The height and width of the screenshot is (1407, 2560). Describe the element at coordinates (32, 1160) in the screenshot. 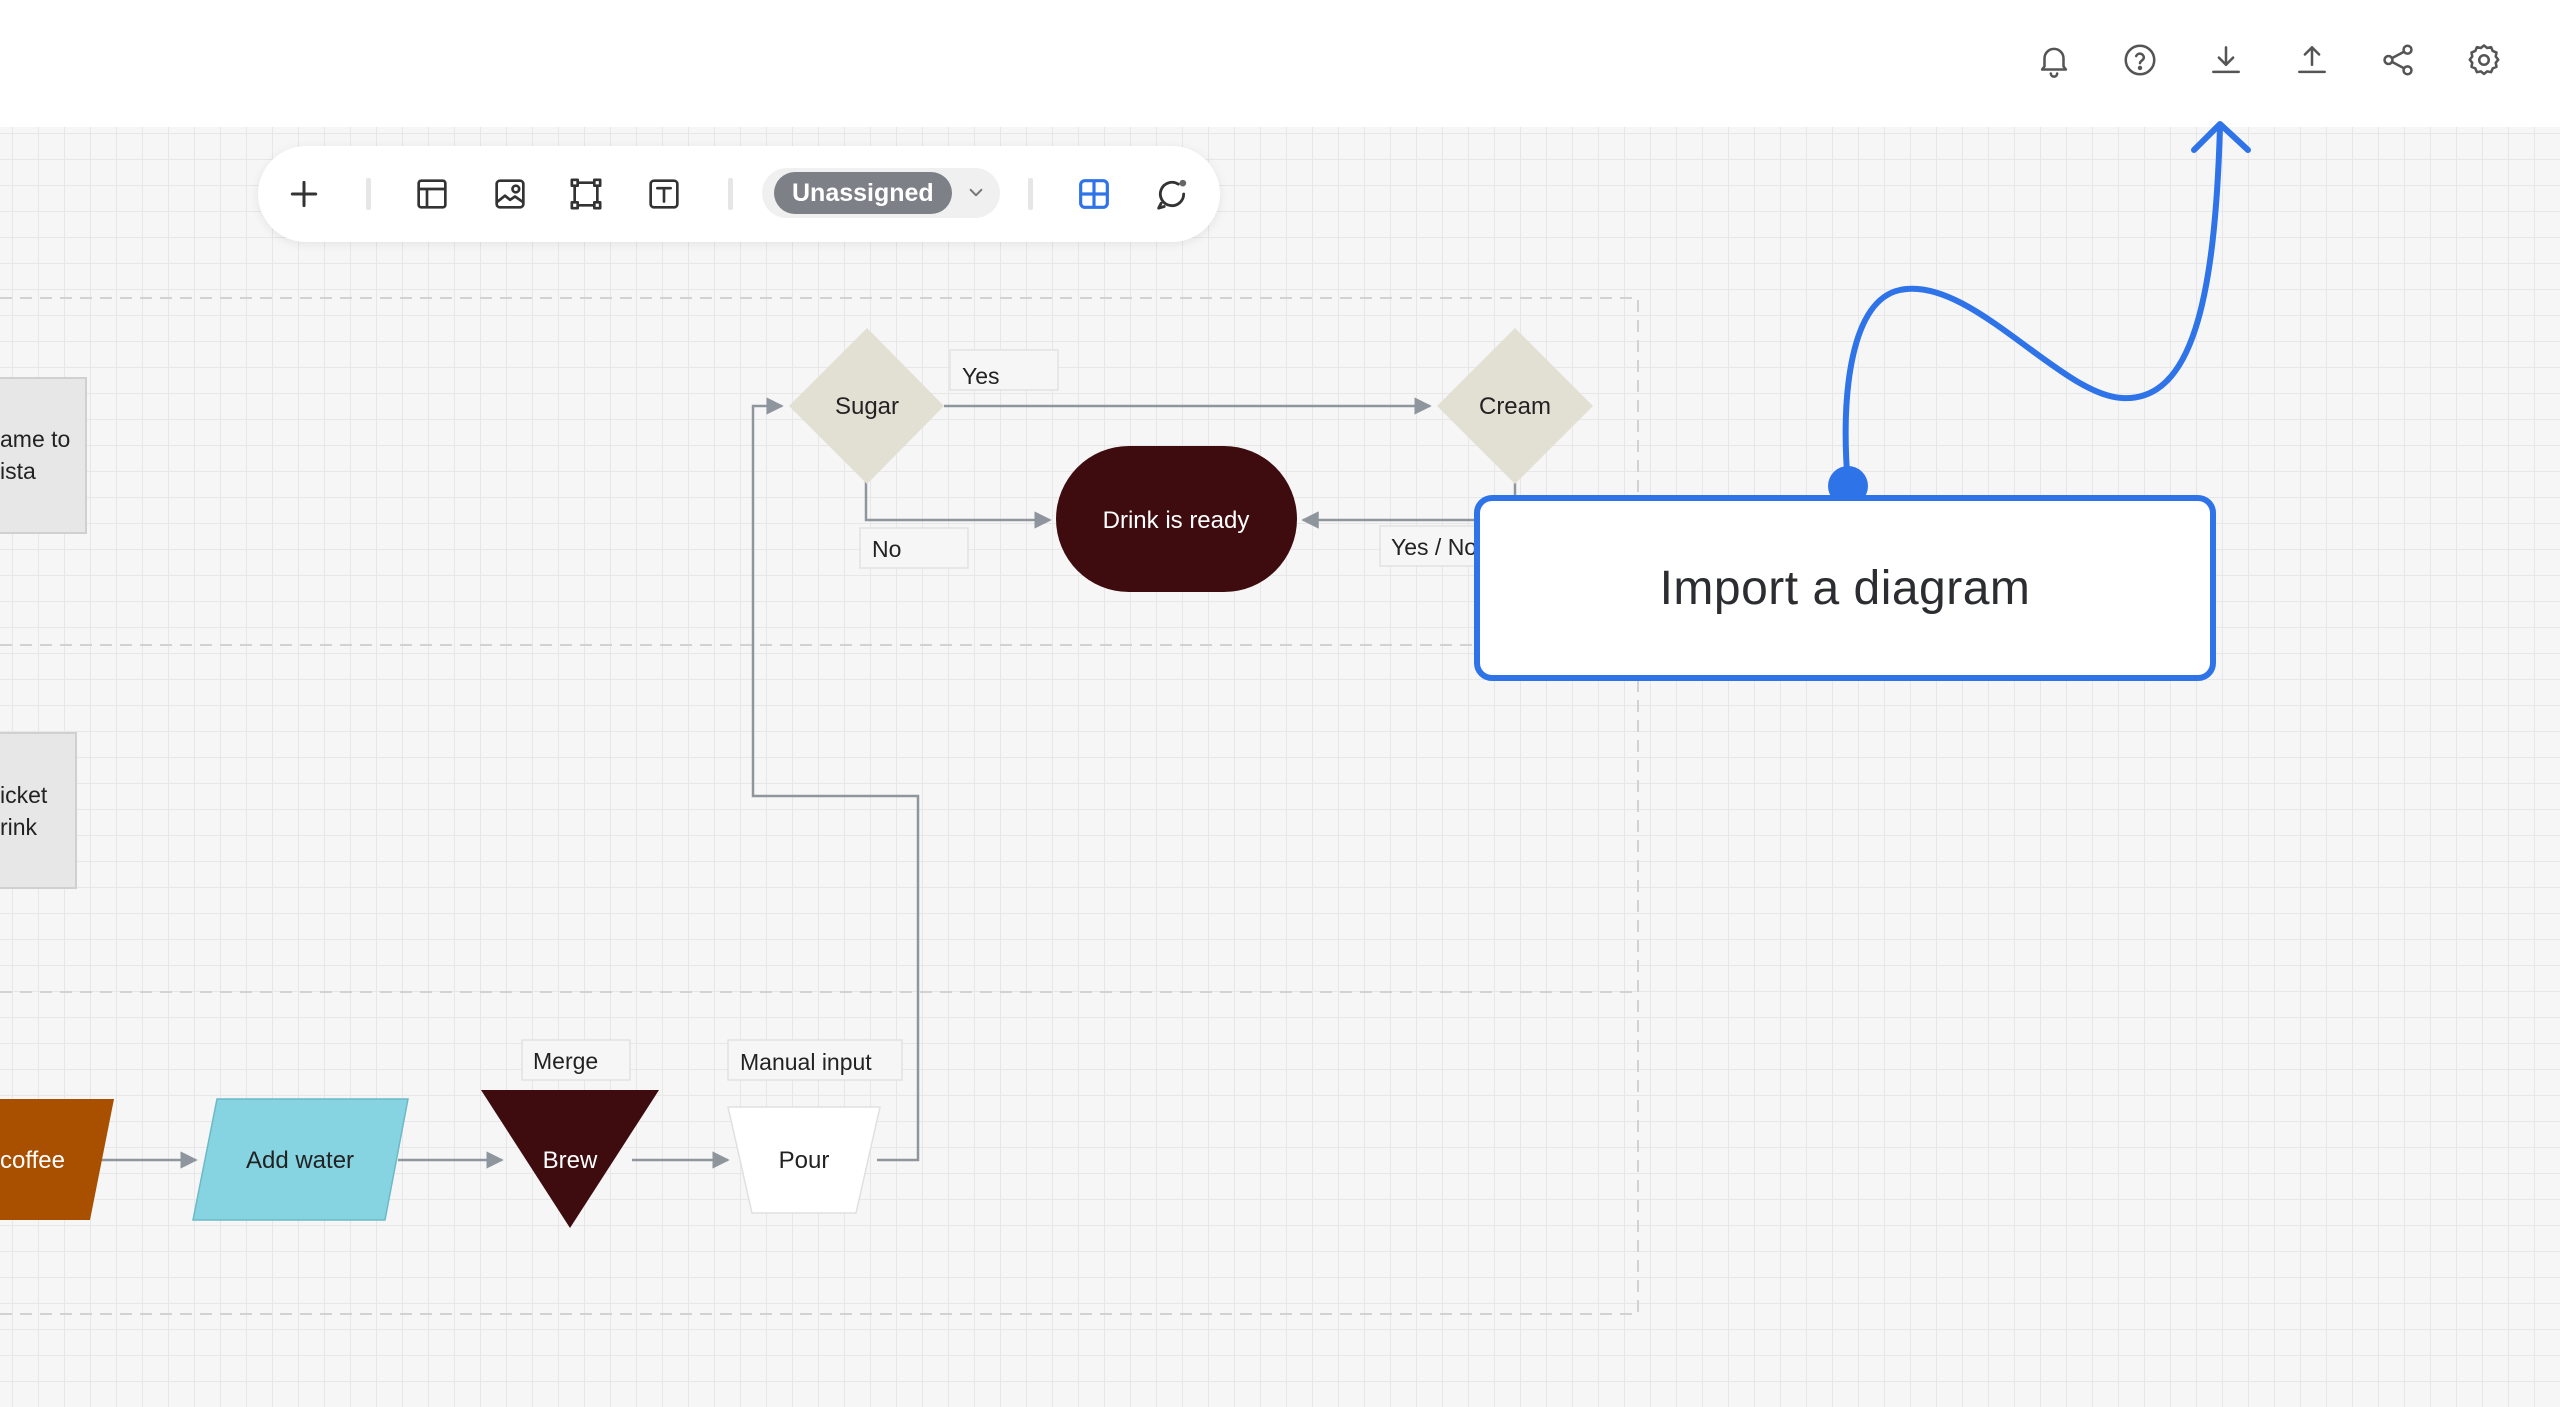

I see `svg-text: coffee` at that location.